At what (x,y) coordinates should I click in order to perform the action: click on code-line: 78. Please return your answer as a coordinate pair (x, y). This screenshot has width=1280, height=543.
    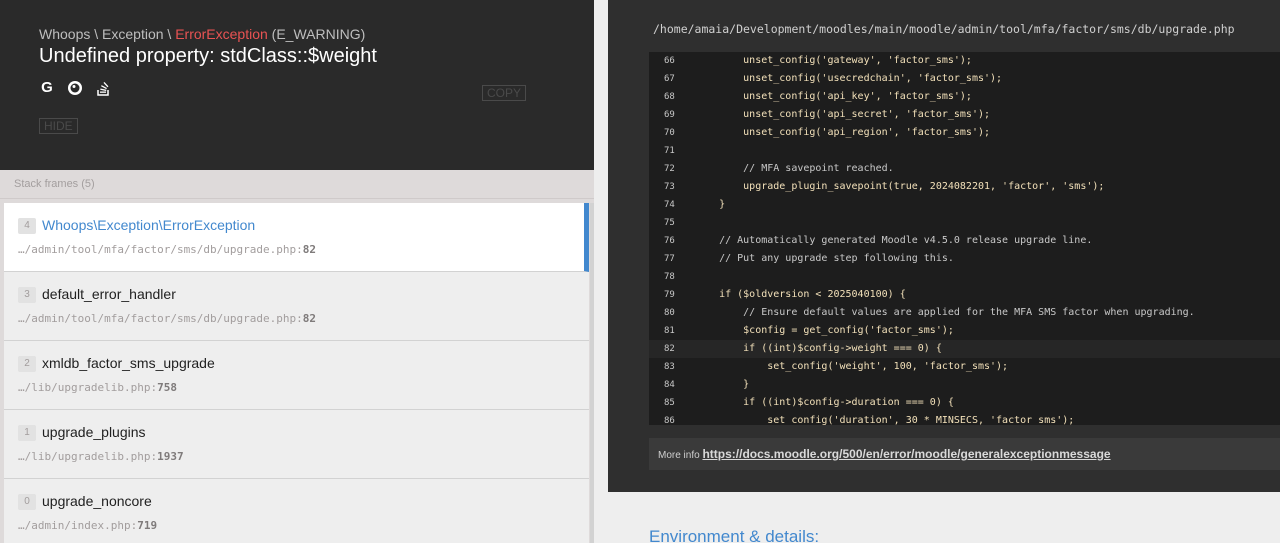
    Looking at the image, I should click on (964, 277).